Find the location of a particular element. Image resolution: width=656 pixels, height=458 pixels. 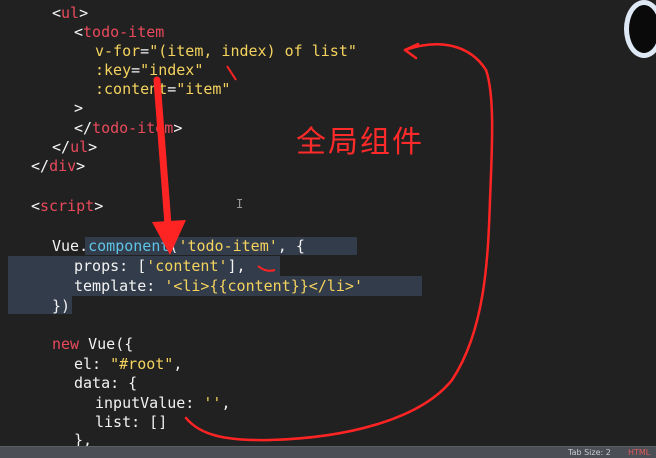

annotation-arrow-shaft is located at coordinates (162, 152).